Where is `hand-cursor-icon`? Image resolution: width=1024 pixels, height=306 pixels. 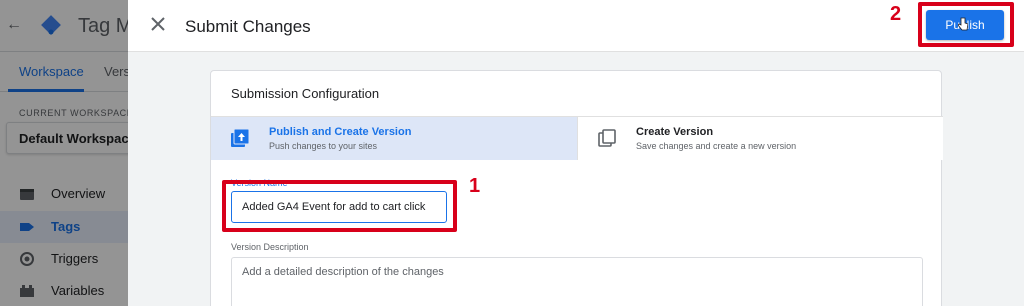 hand-cursor-icon is located at coordinates (963, 24).